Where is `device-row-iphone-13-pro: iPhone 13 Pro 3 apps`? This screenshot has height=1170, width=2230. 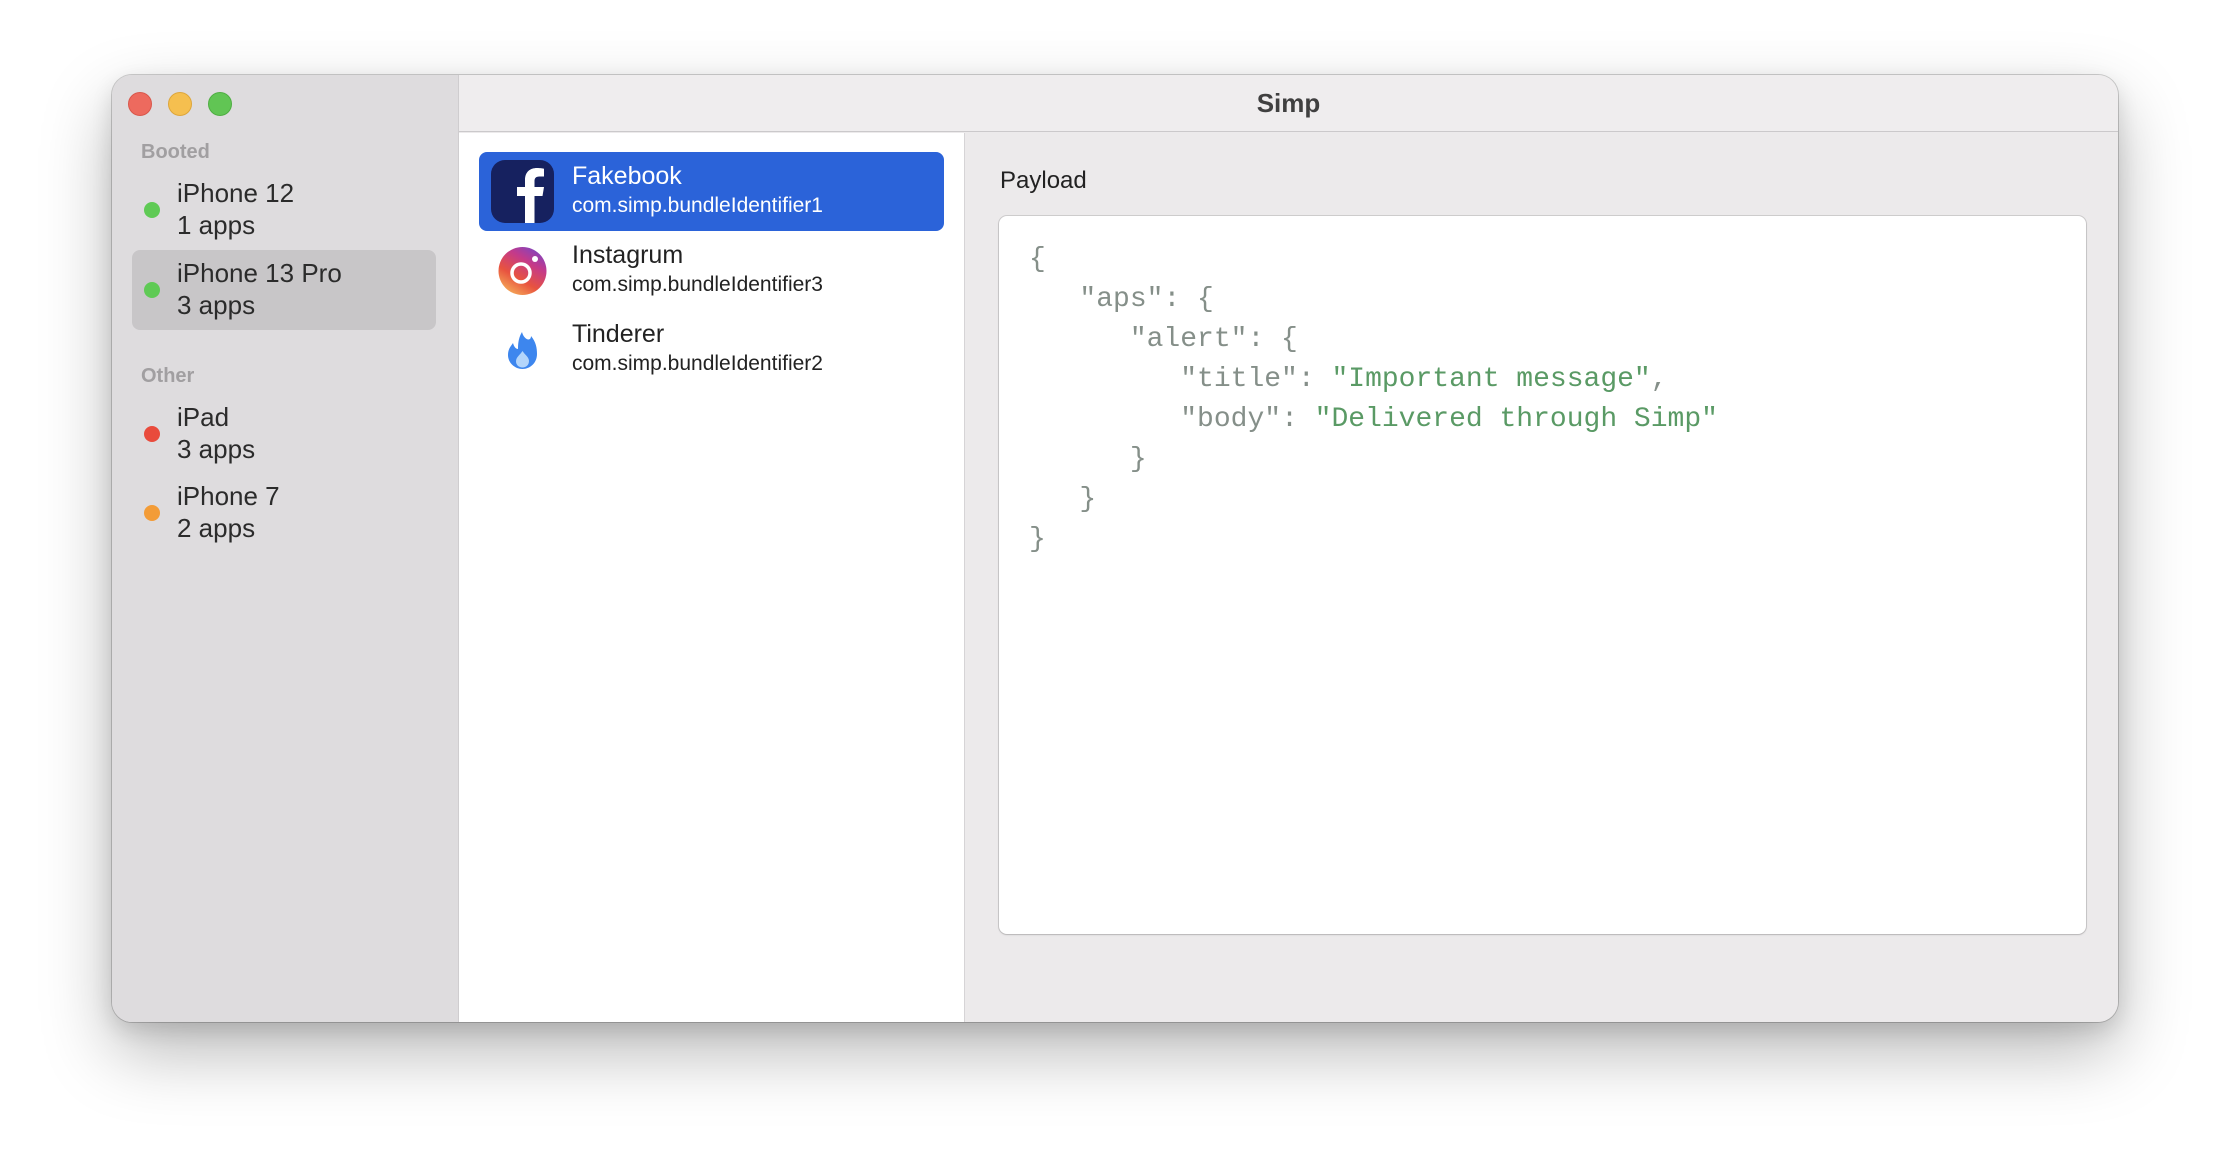 device-row-iphone-13-pro: iPhone 13 Pro 3 apps is located at coordinates (284, 290).